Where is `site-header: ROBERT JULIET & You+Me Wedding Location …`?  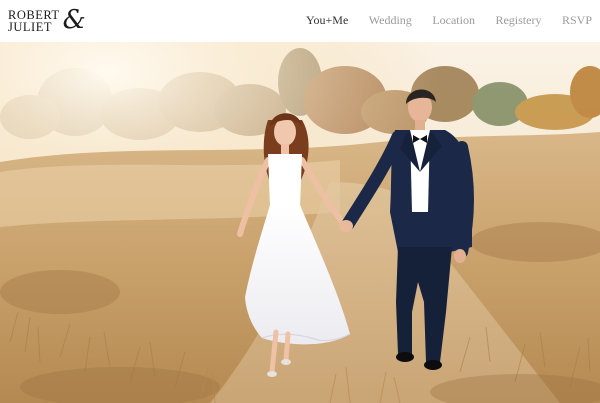 site-header: ROBERT JULIET & You+Me Wedding Location … is located at coordinates (300, 21).